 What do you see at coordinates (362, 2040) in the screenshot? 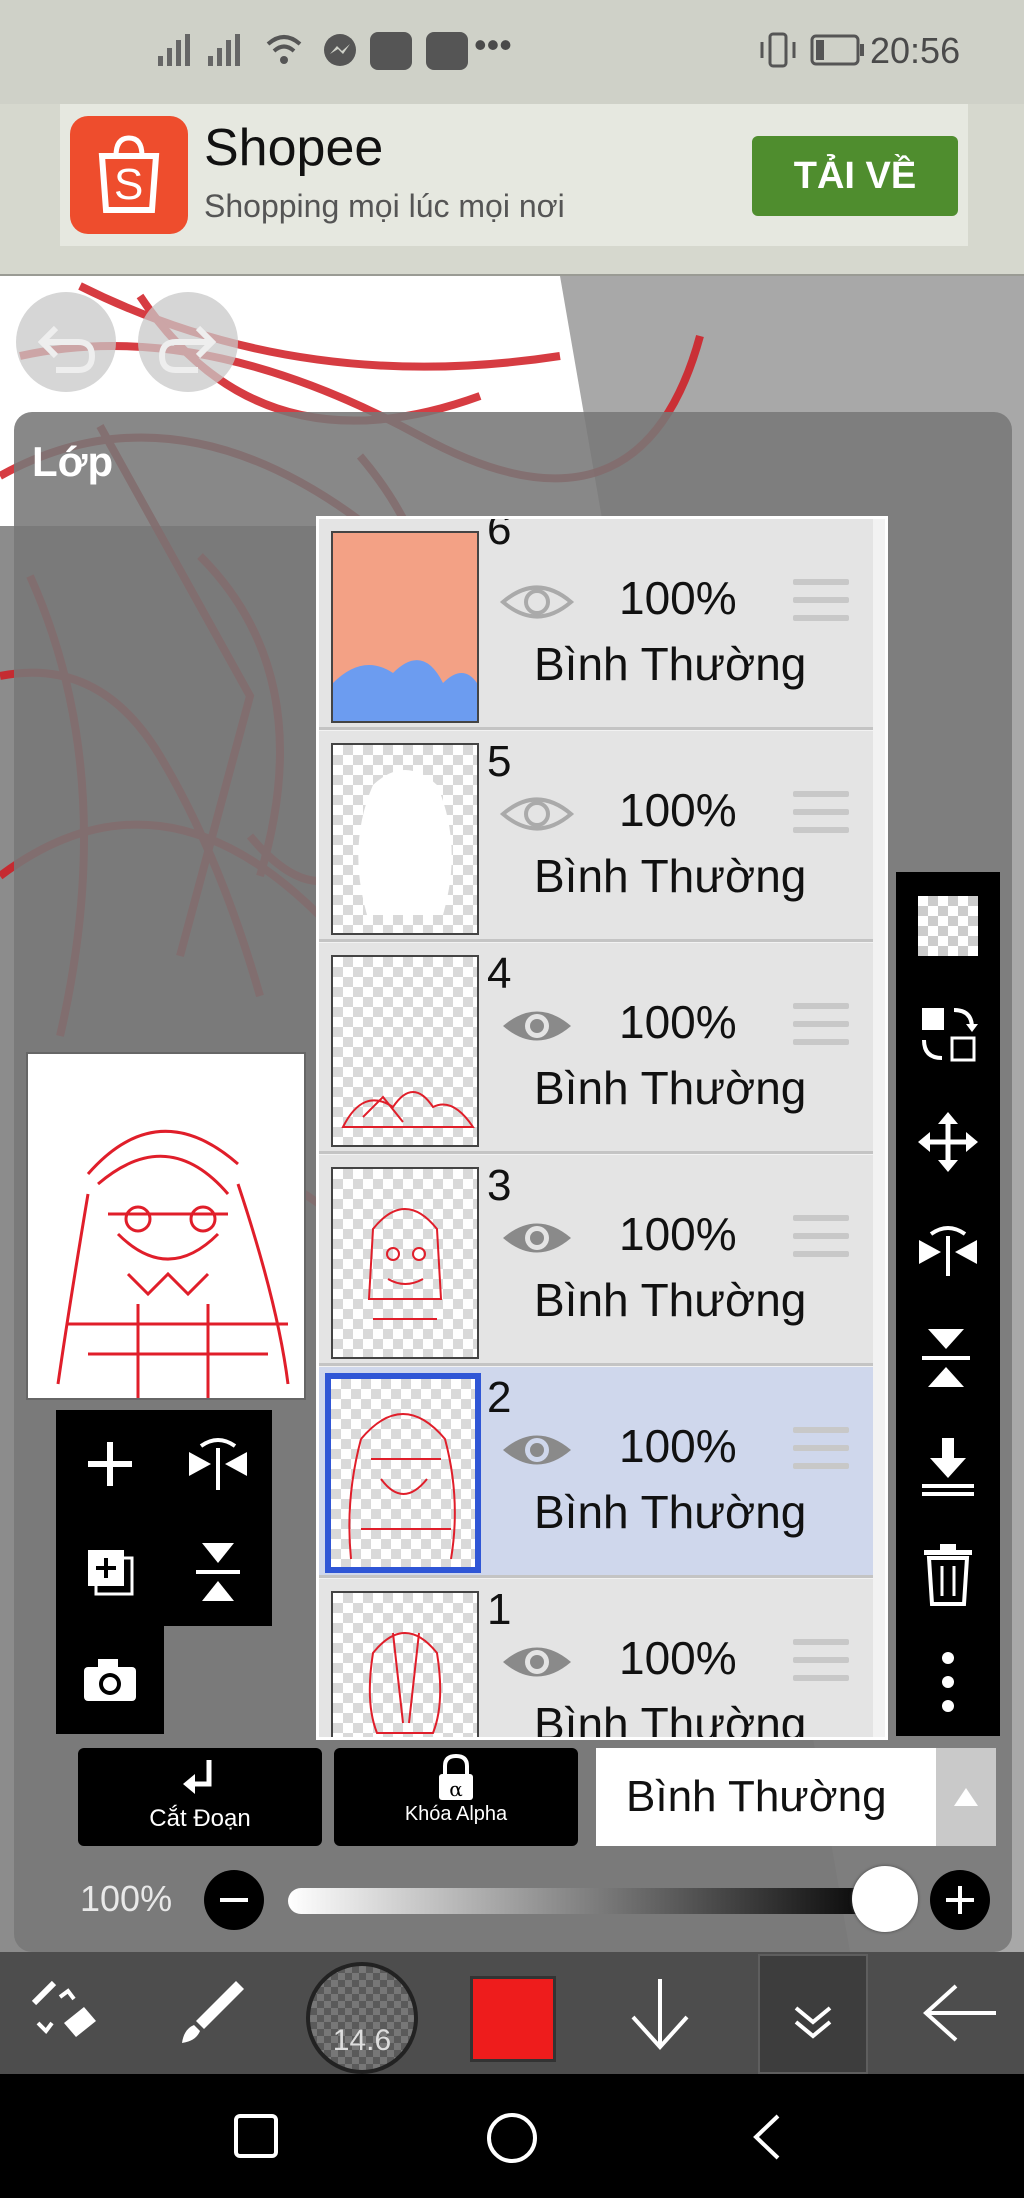
I see `brush-size-value: 14.6` at bounding box center [362, 2040].